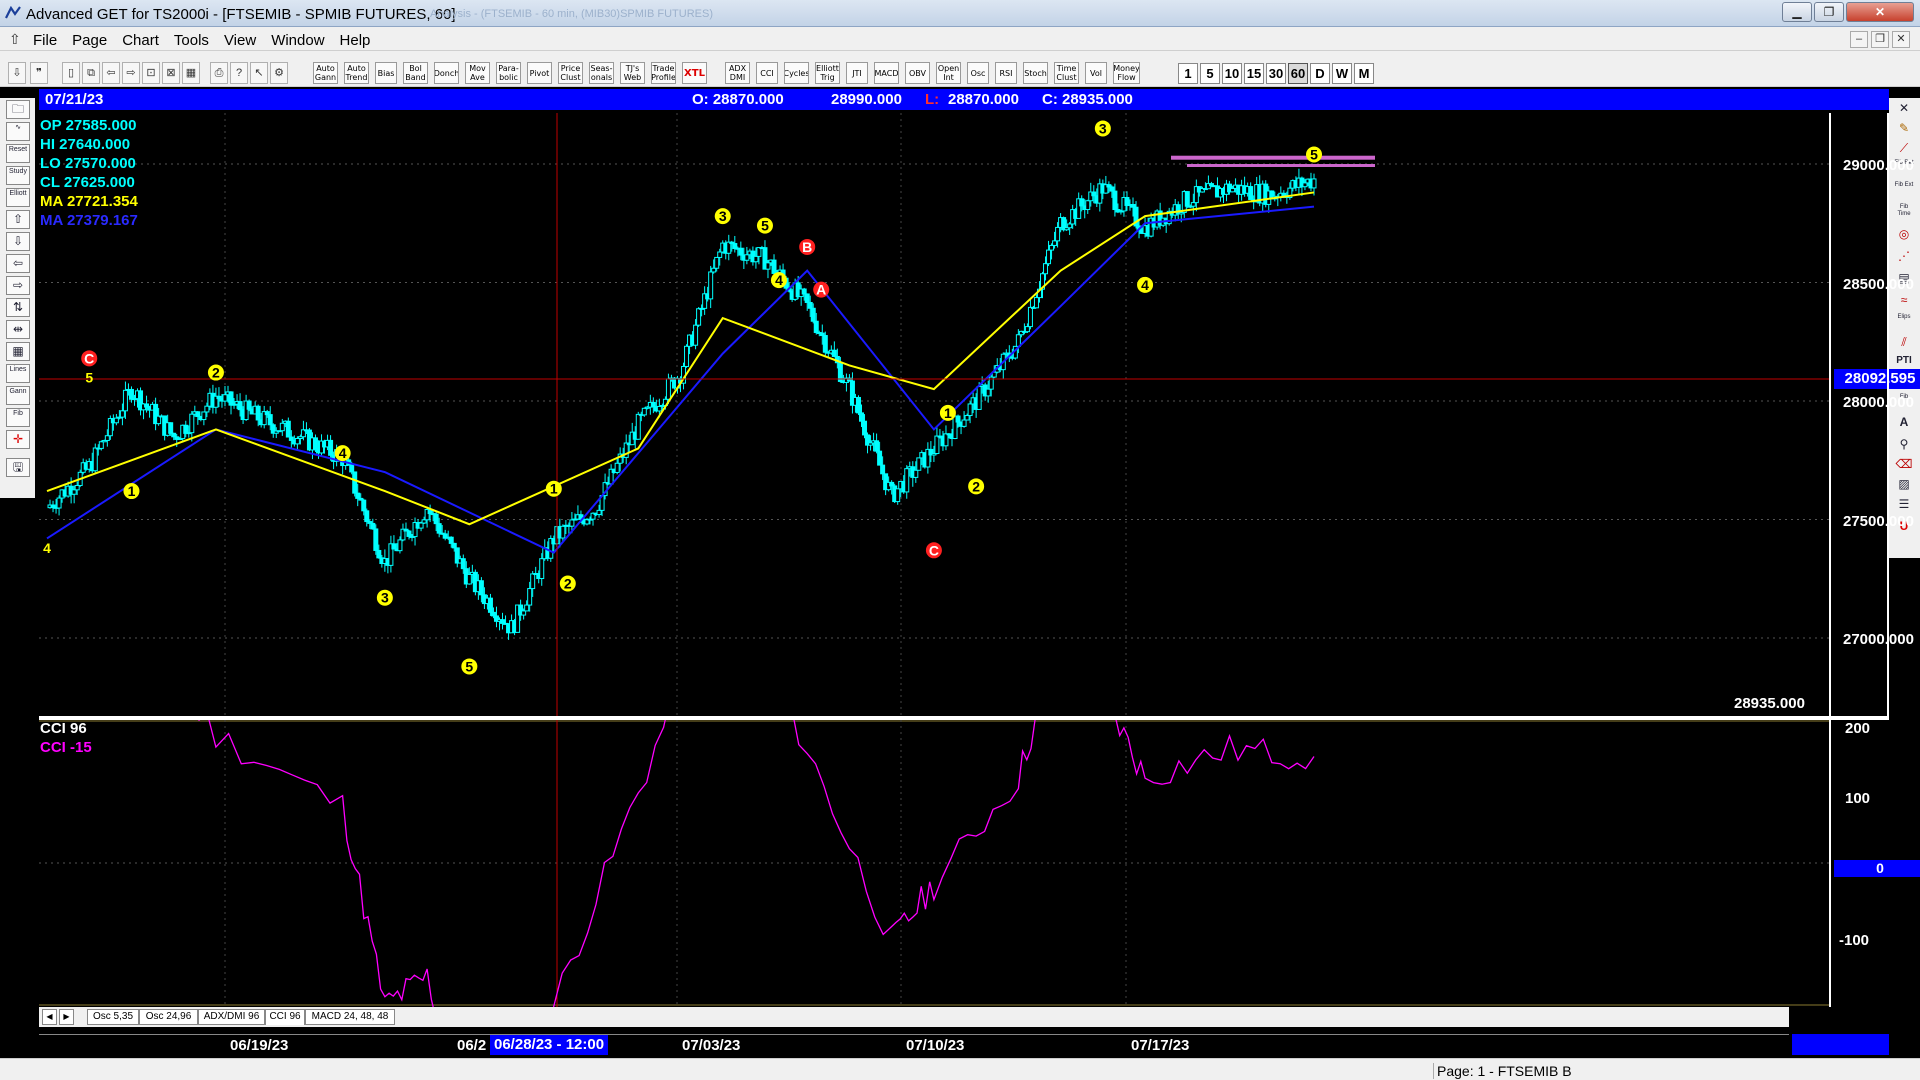 This screenshot has height=1080, width=1920. Describe the element at coordinates (1904, 190) in the screenshot. I see `fib-extension-tool: Fib Ext` at that location.